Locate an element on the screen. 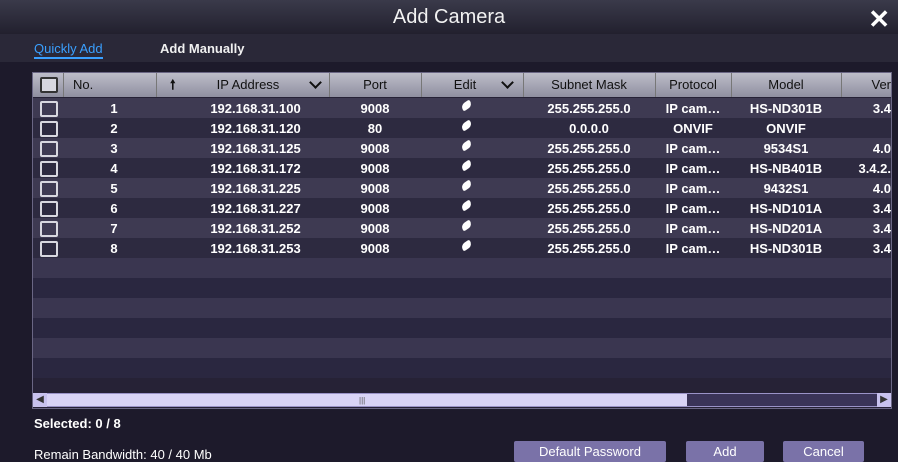  scroll-right-icon: ▶ is located at coordinates (884, 400).